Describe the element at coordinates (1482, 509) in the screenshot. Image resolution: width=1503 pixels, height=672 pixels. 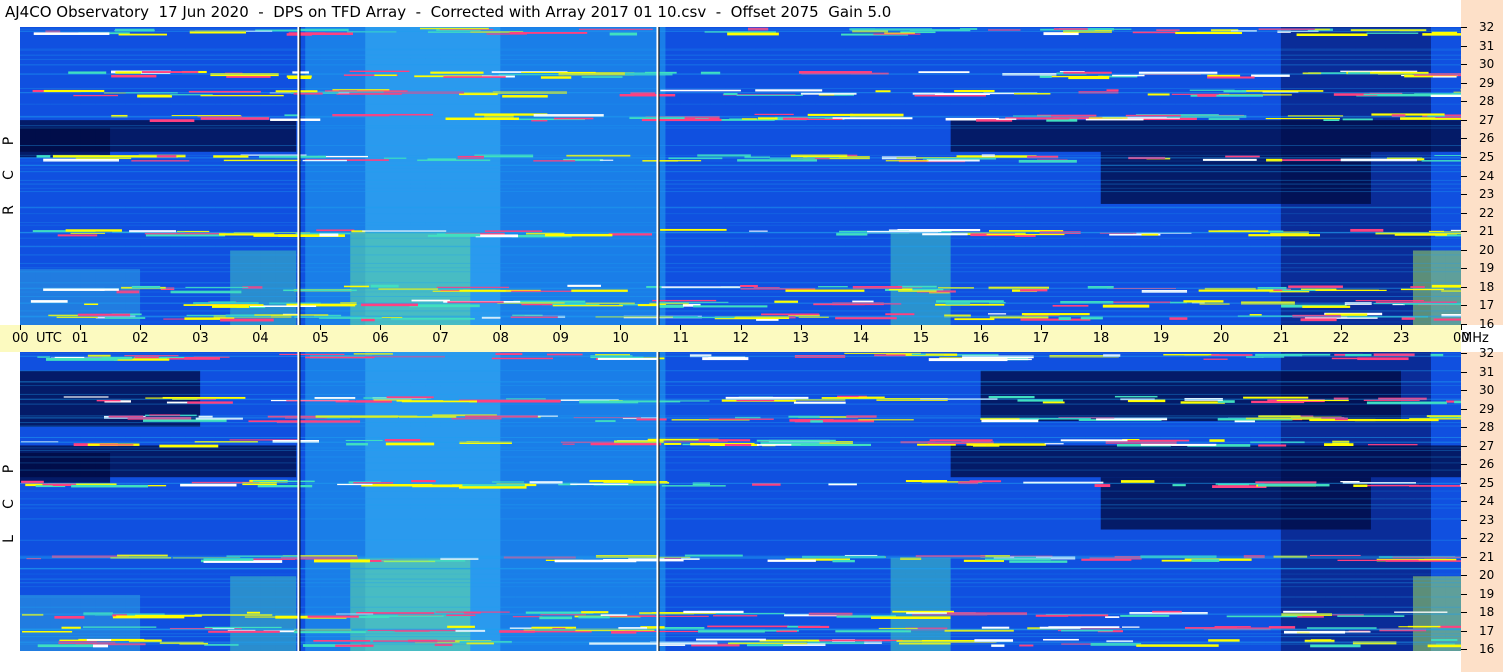
I see `lcp-frequency-axis: 32 31 30 29 28 27 26 25 24 23 22 21 20 19 18 17 16` at that location.